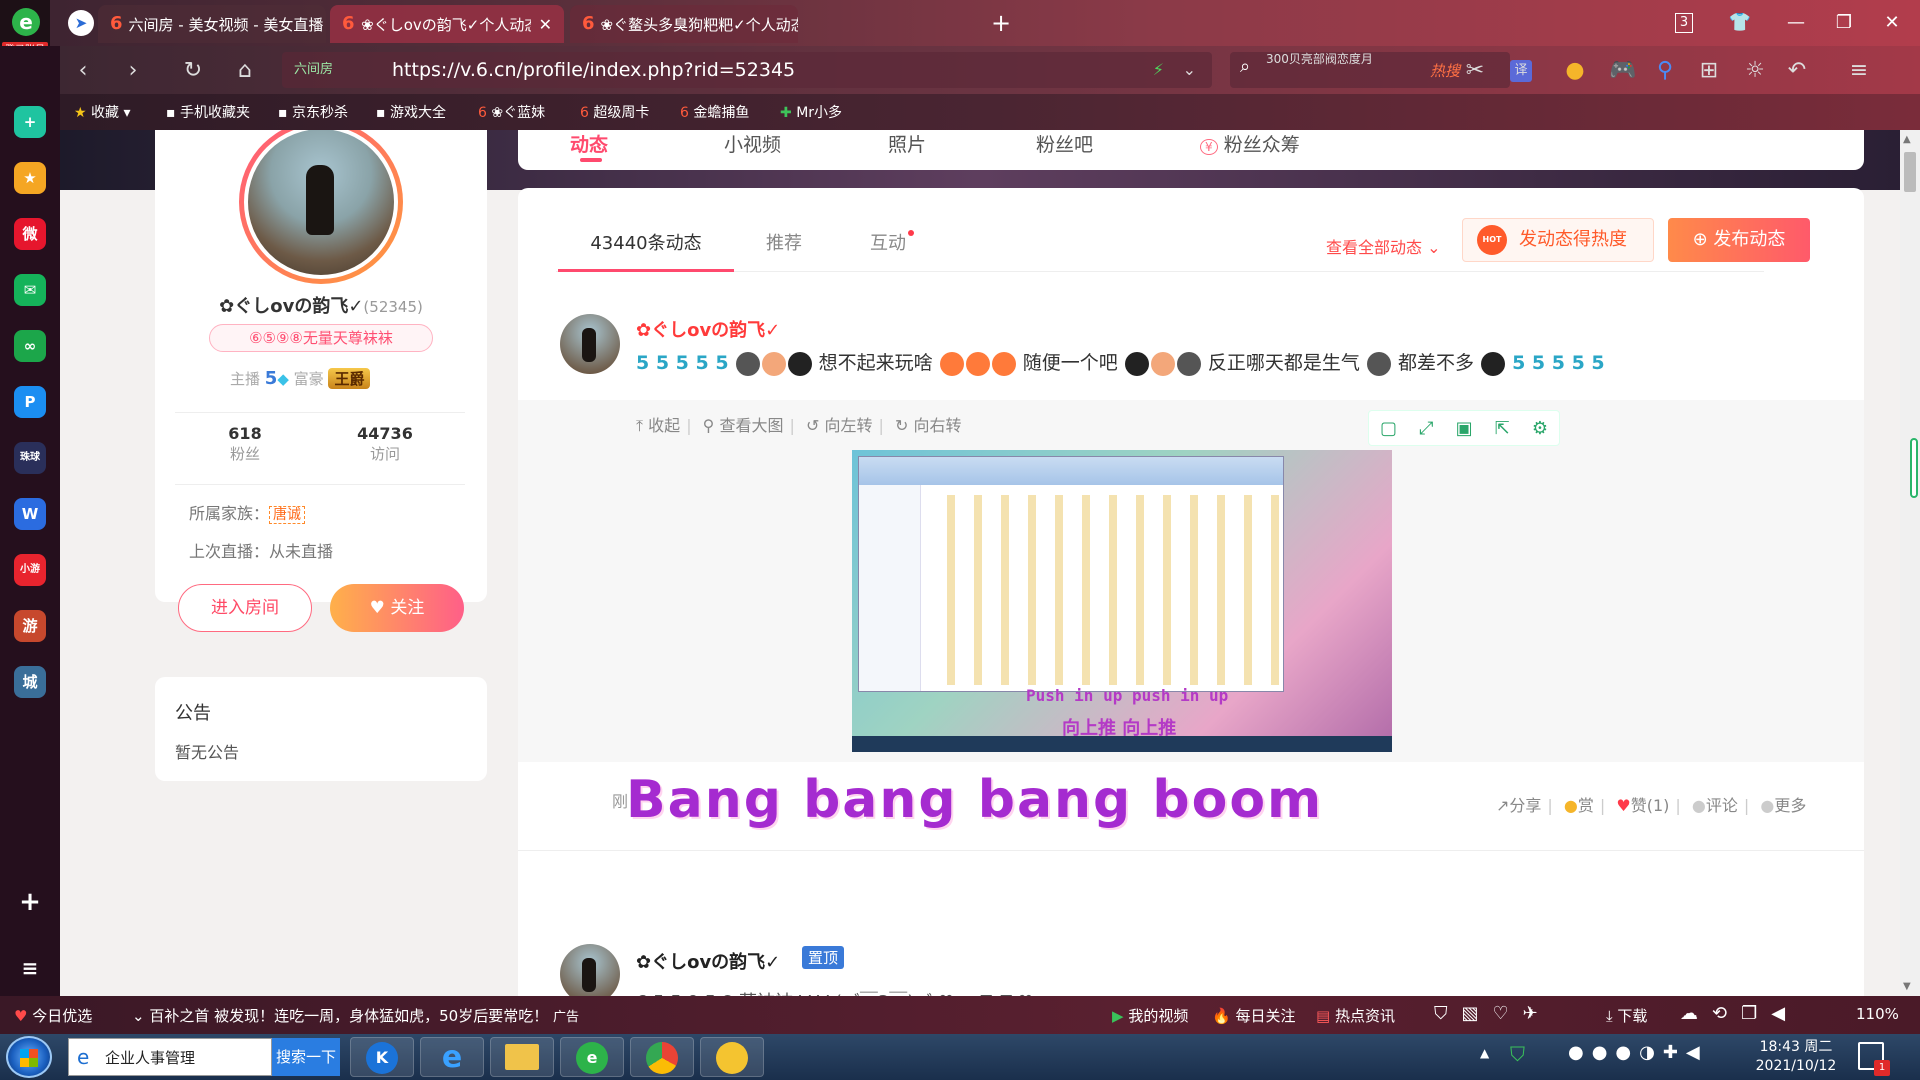  I want to click on feed-tab-interact: 互动, so click(892, 244).